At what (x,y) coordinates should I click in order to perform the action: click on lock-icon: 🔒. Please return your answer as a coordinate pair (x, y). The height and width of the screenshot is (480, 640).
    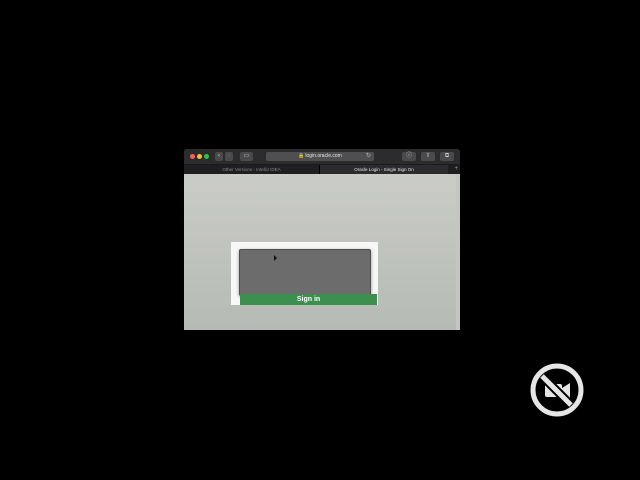
    Looking at the image, I should click on (301, 156).